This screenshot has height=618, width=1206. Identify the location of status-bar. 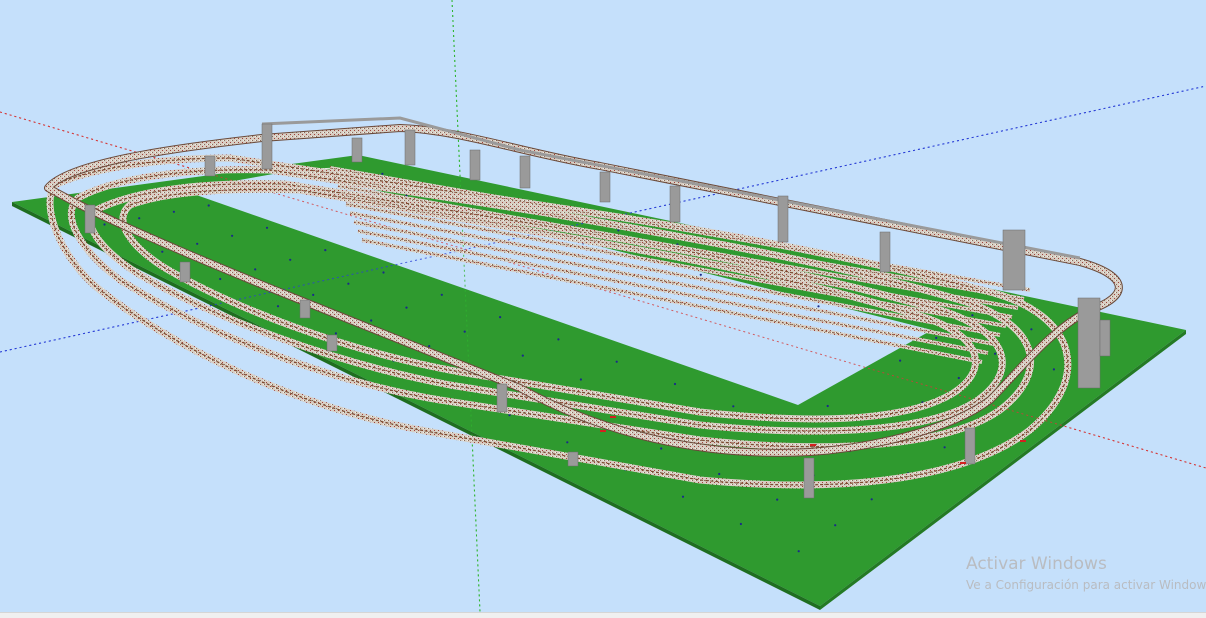
(603, 615).